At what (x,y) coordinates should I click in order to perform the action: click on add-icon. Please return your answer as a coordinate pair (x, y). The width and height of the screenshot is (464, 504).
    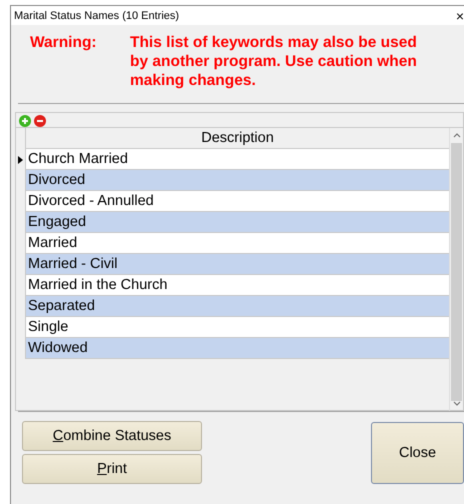
    Looking at the image, I should click on (25, 121).